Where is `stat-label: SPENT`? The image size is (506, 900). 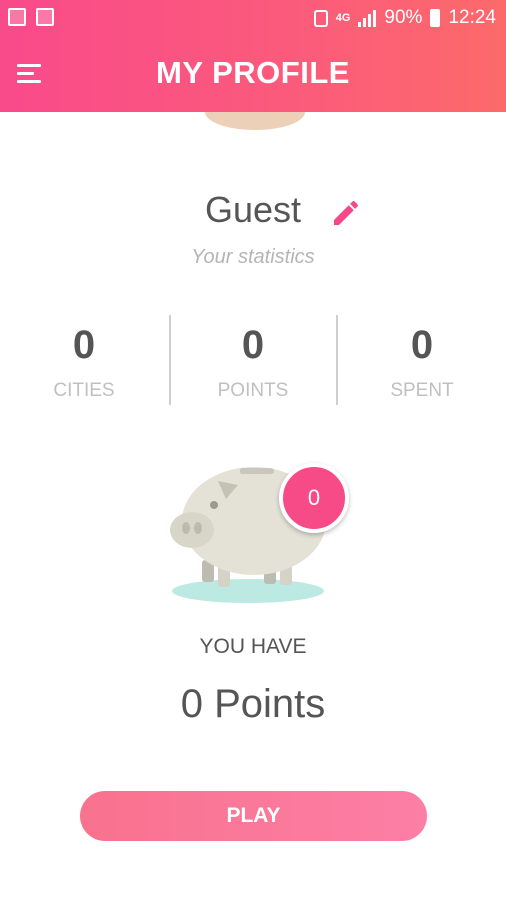 stat-label: SPENT is located at coordinates (422, 390).